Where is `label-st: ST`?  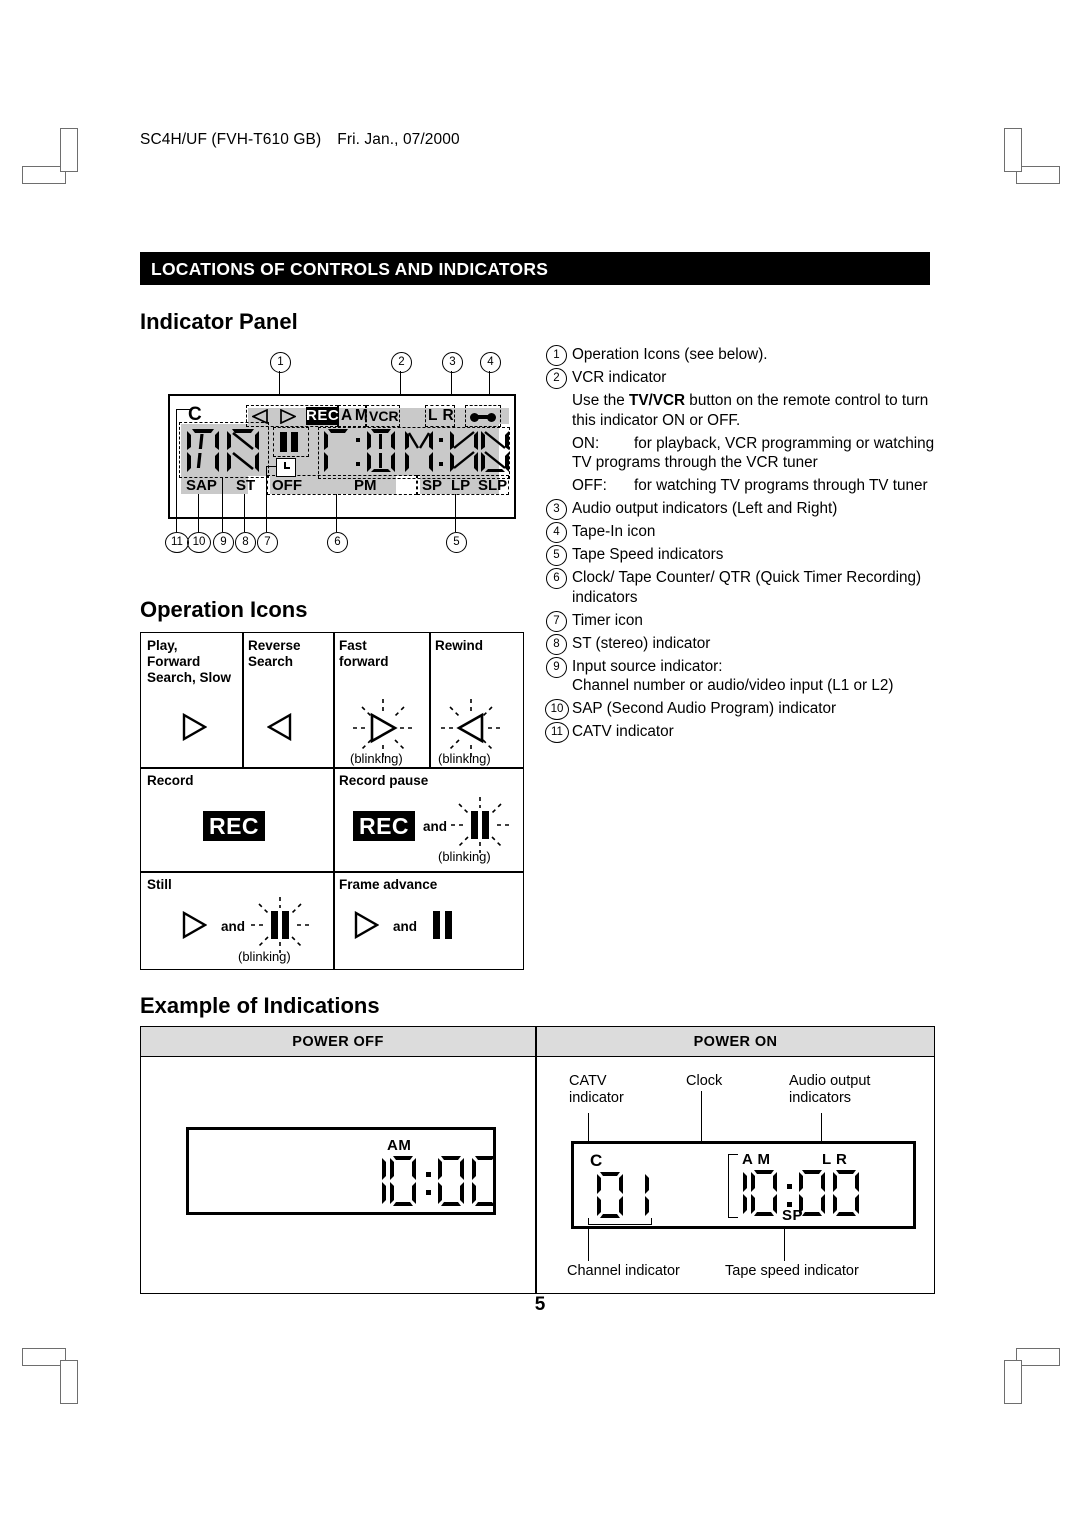
label-st: ST is located at coordinates (246, 485).